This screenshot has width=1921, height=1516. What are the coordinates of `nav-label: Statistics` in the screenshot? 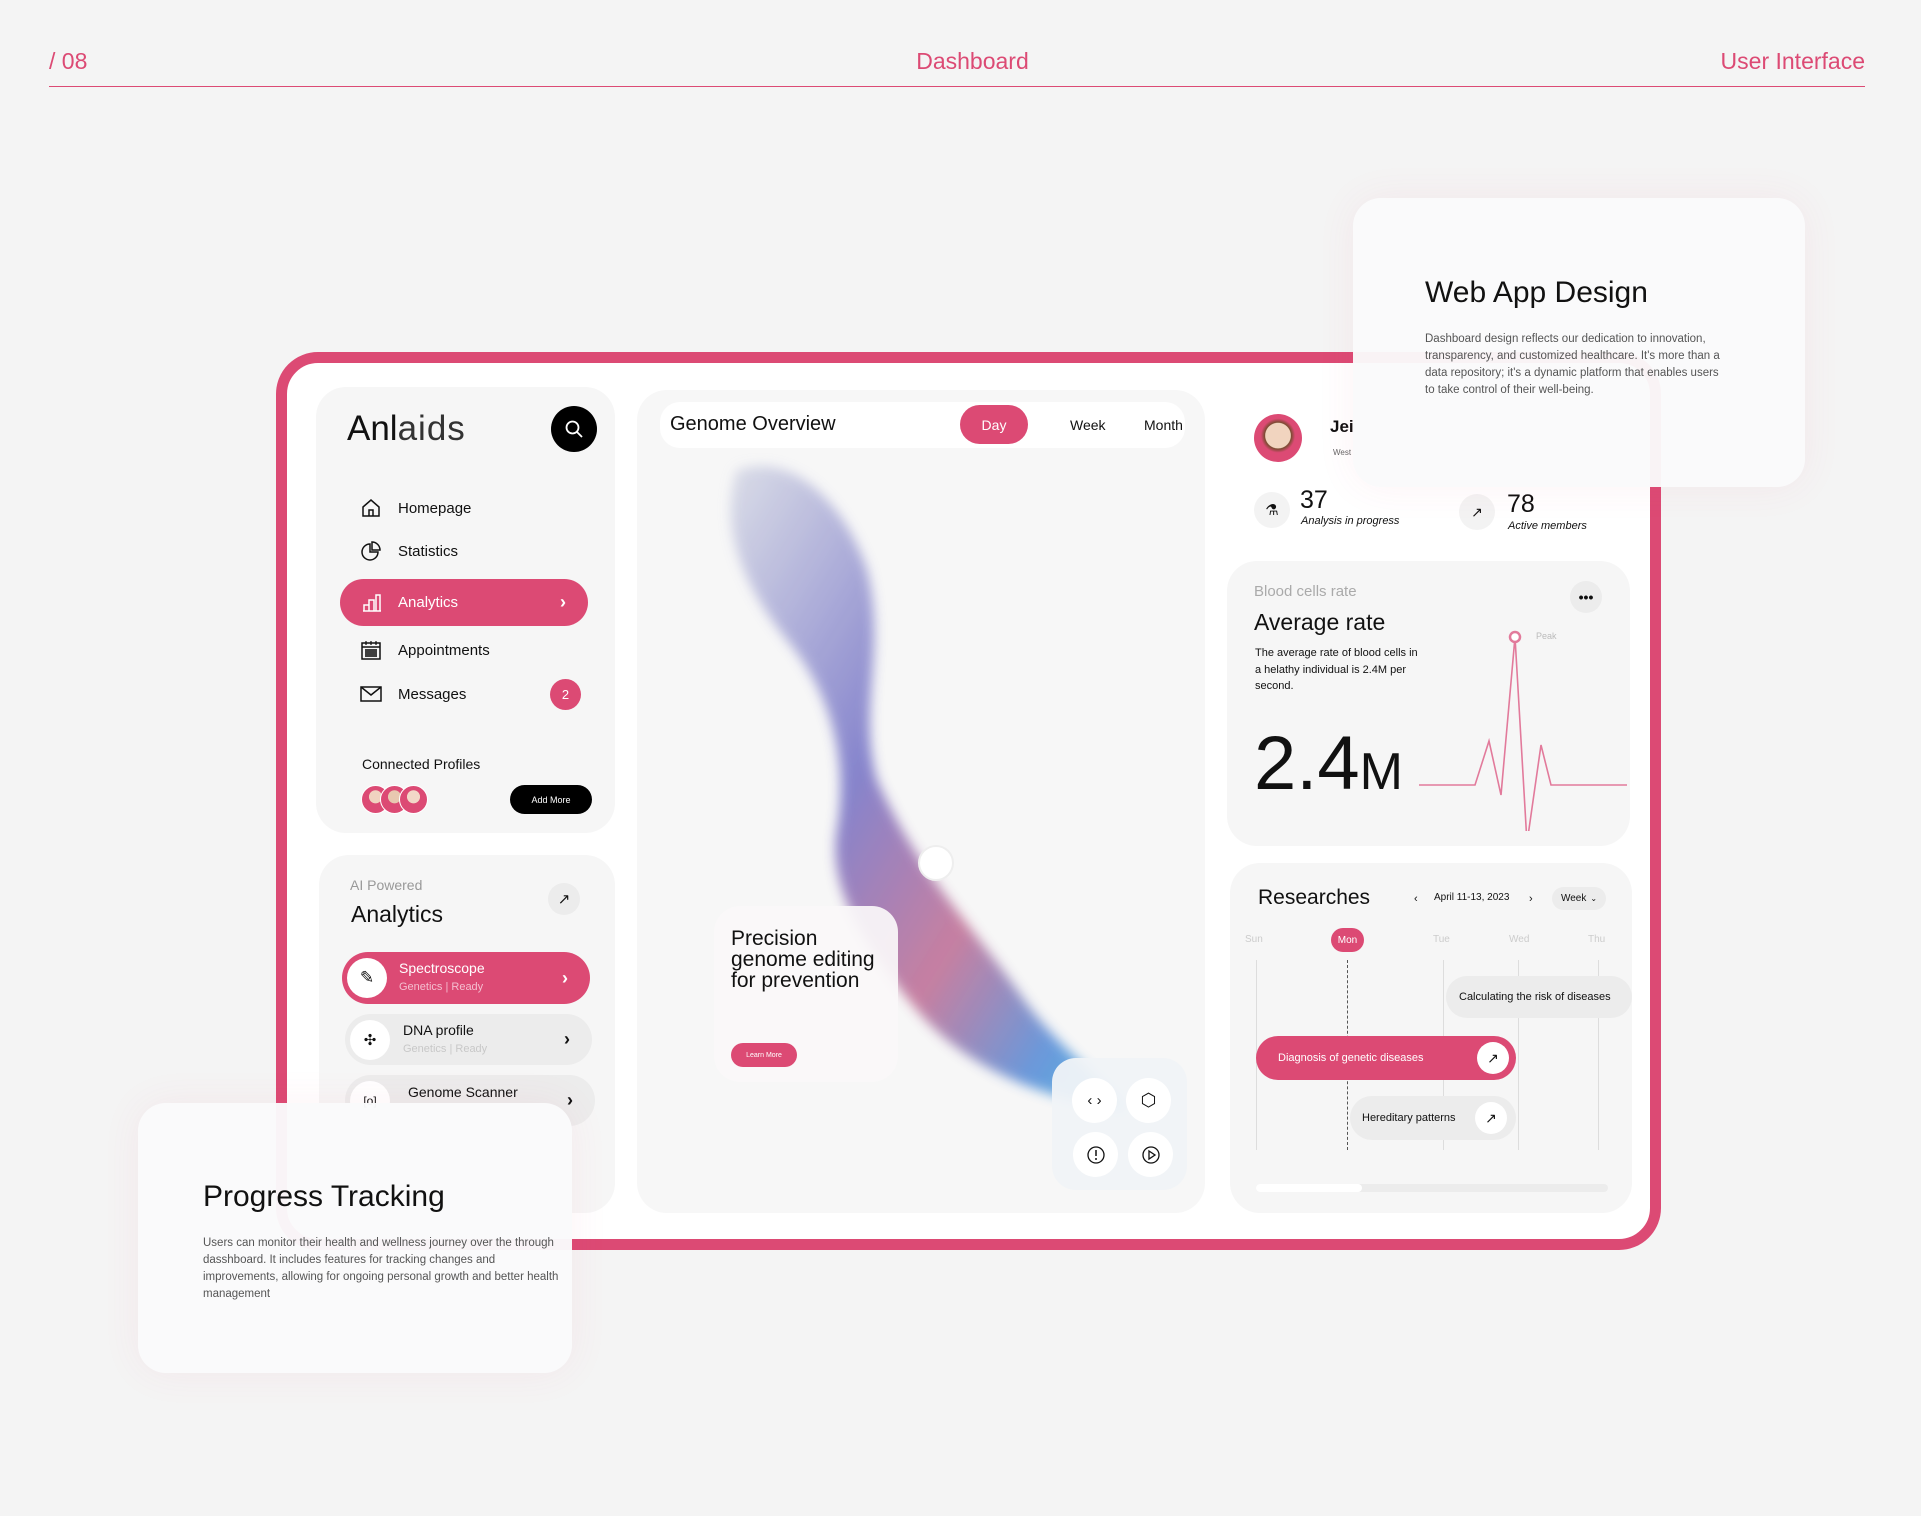 It's located at (428, 551).